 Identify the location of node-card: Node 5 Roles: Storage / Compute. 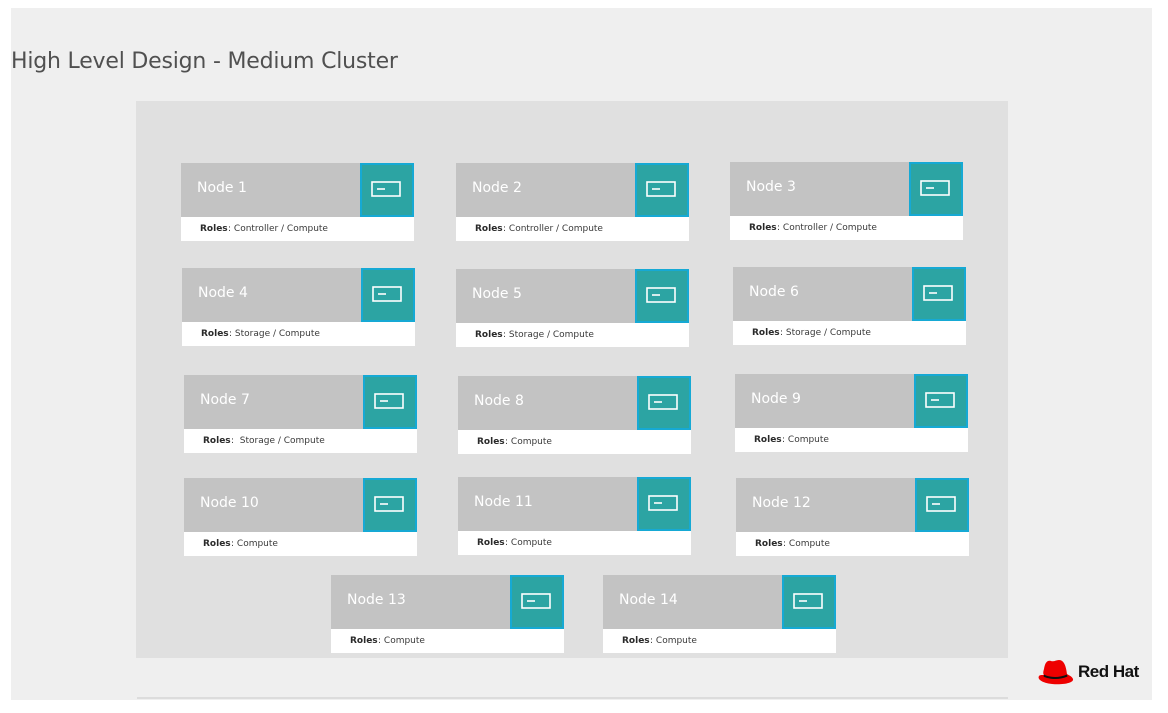
(572, 308).